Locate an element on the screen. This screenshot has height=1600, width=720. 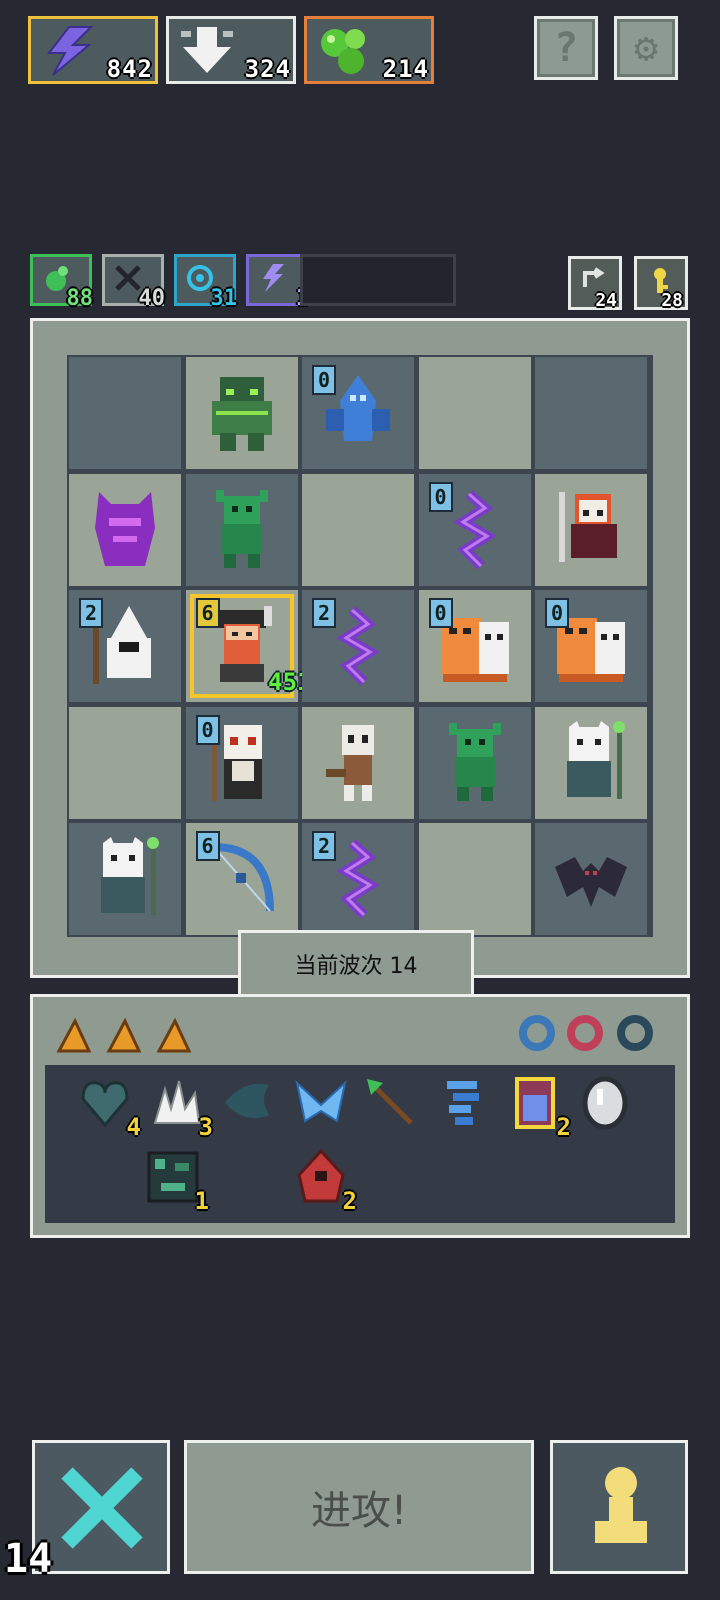
help-icon: ? is located at coordinates (566, 48).